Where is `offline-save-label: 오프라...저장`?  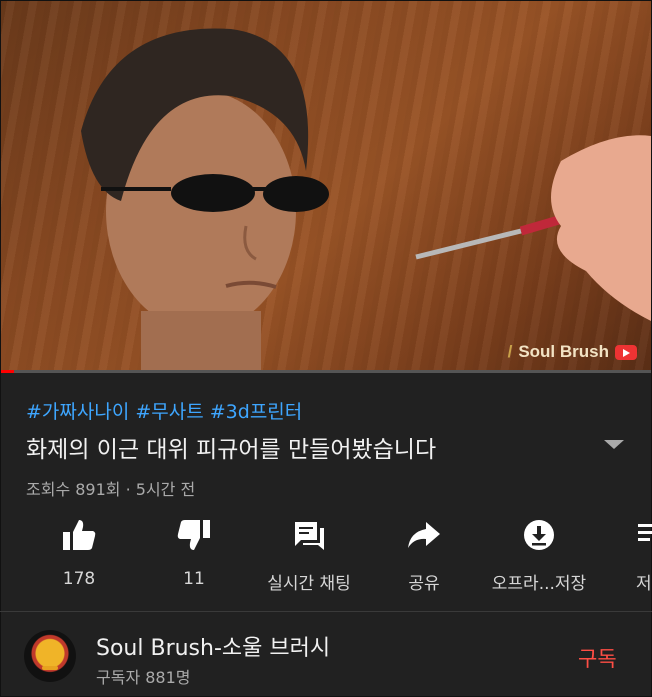
offline-save-label: 오프라...저장 is located at coordinates (539, 584).